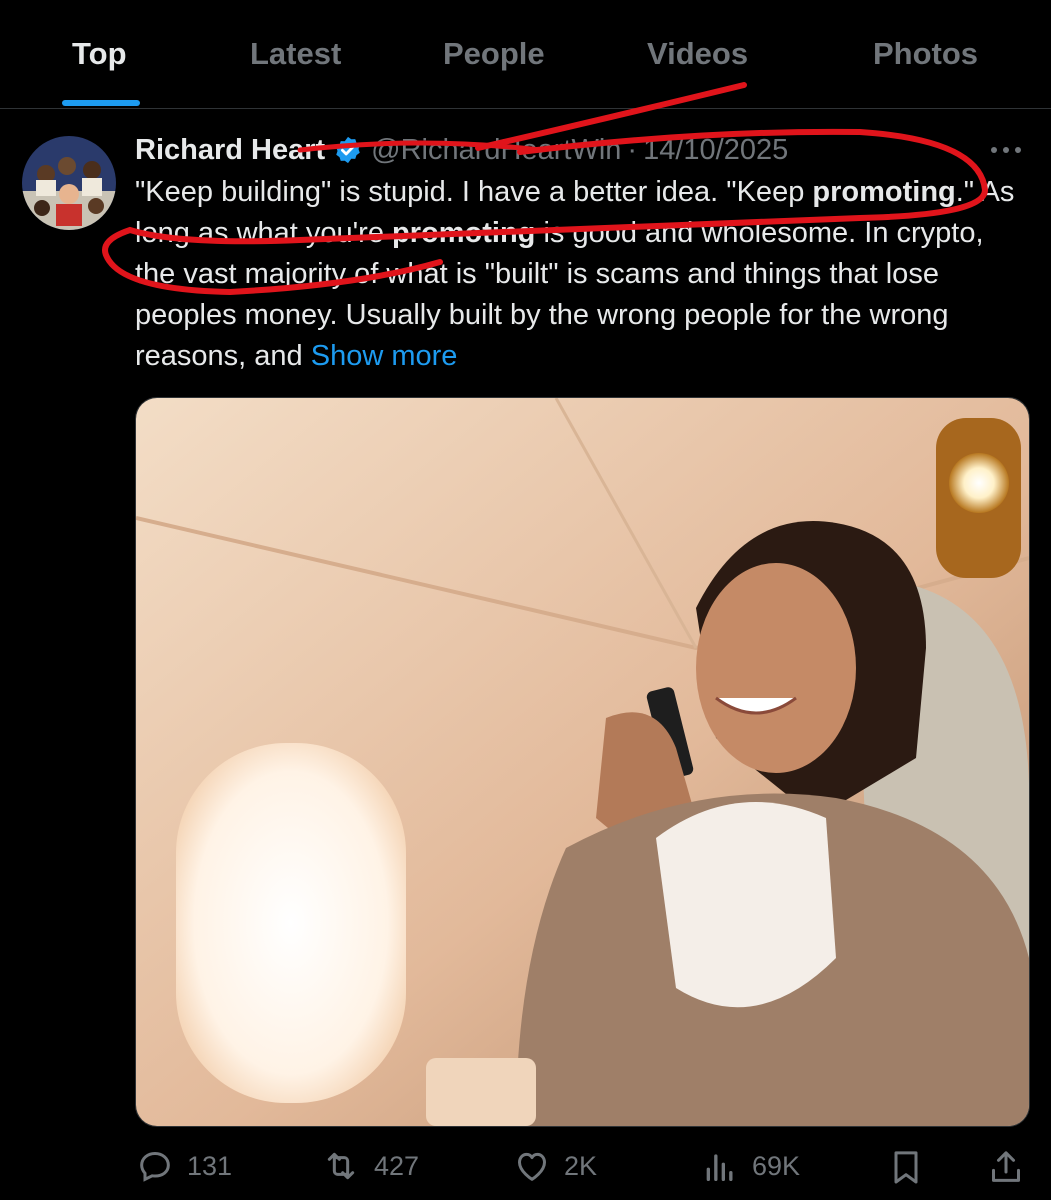  What do you see at coordinates (183, 1166) in the screenshot?
I see `reply-button: 131` at bounding box center [183, 1166].